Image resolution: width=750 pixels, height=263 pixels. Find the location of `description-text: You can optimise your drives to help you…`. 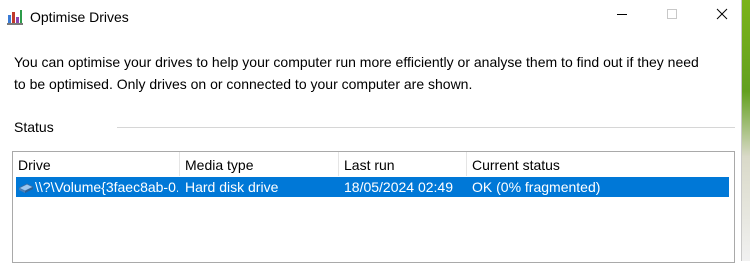

description-text: You can optimise your drives to help you… is located at coordinates (356, 73).